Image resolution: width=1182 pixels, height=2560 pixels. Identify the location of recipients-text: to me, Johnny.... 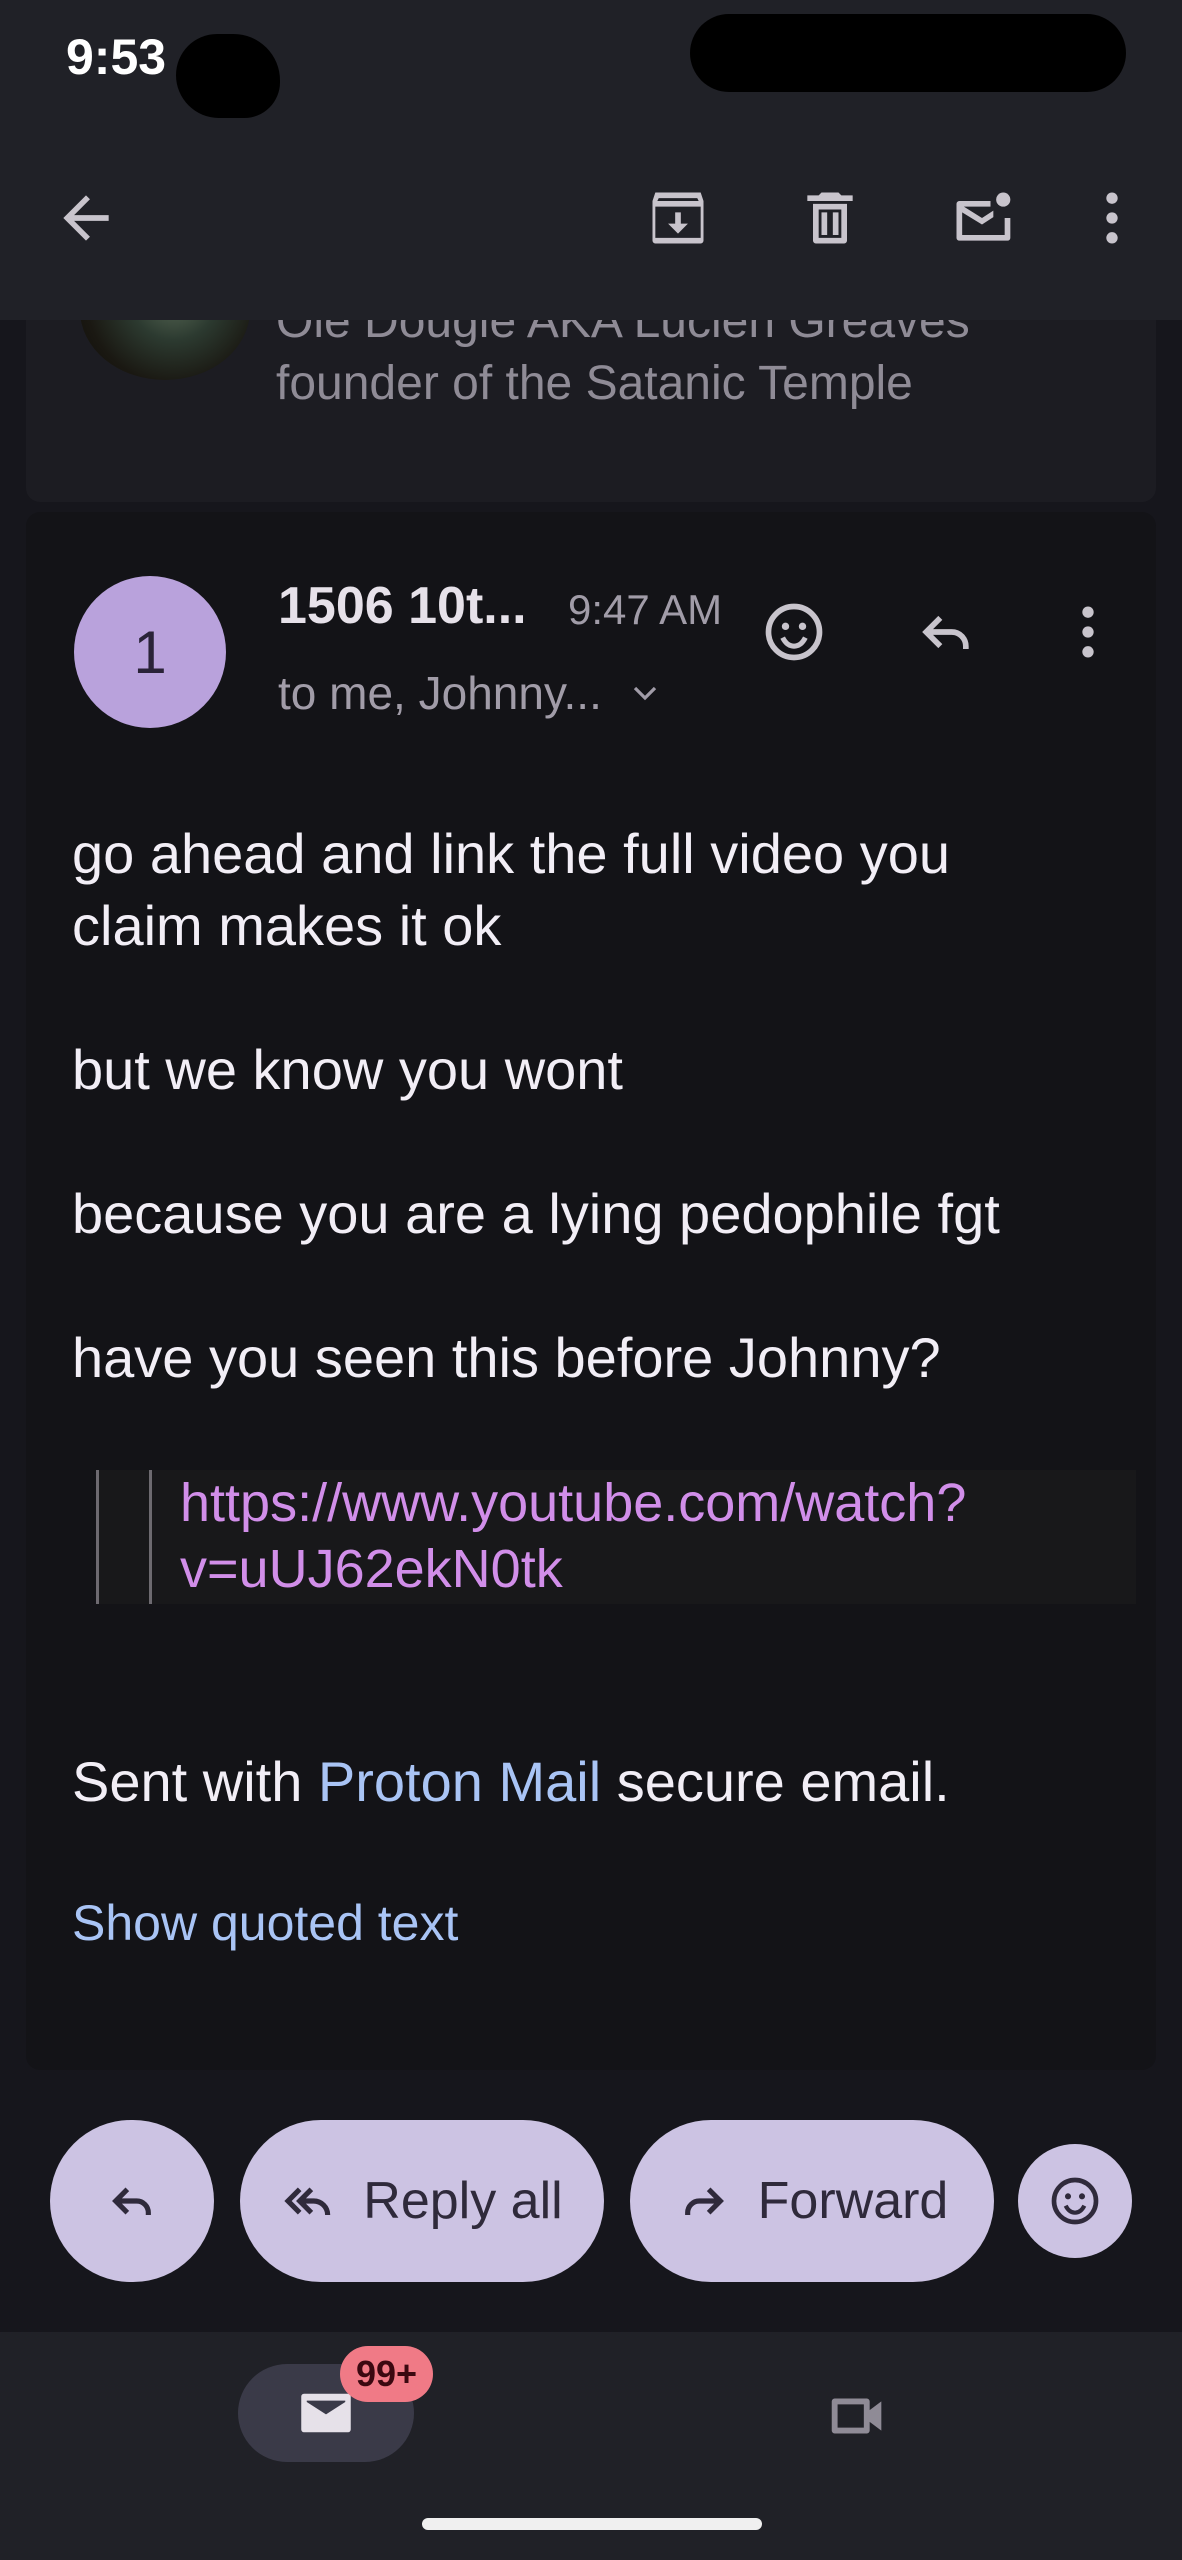
(440, 693).